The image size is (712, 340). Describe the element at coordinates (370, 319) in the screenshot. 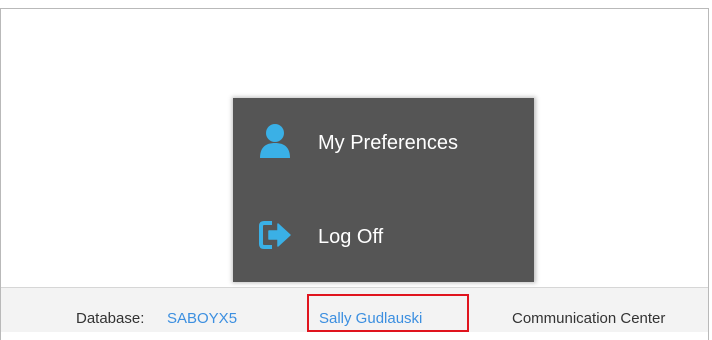

I see `user-name-link: Sally Gudlauski` at that location.